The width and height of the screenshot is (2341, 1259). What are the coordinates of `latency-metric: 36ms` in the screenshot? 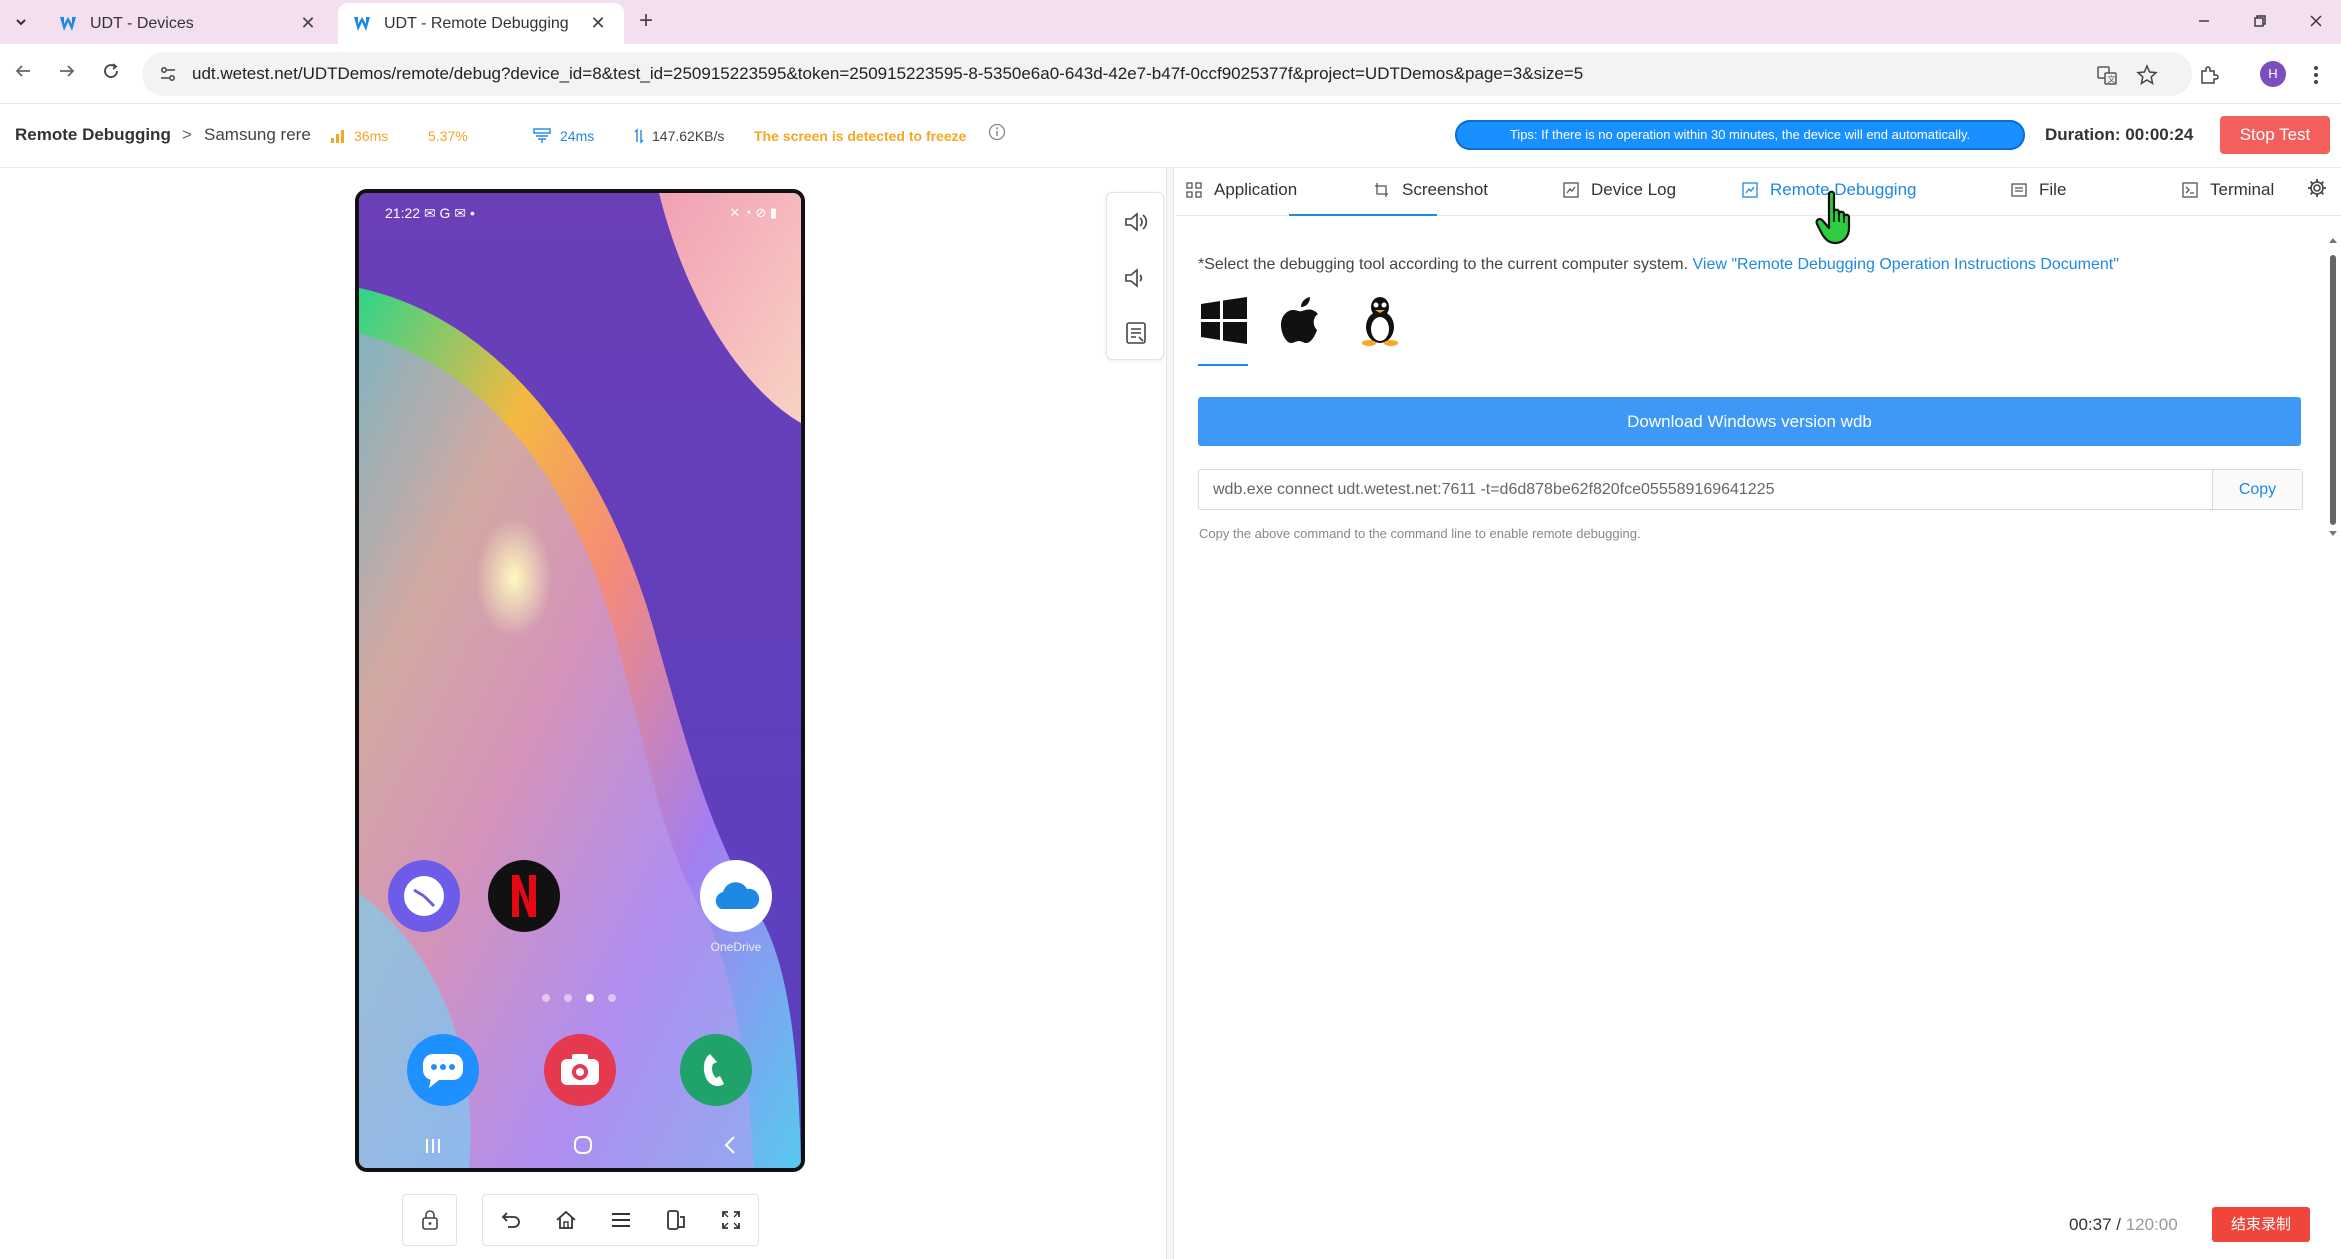 It's located at (359, 136).